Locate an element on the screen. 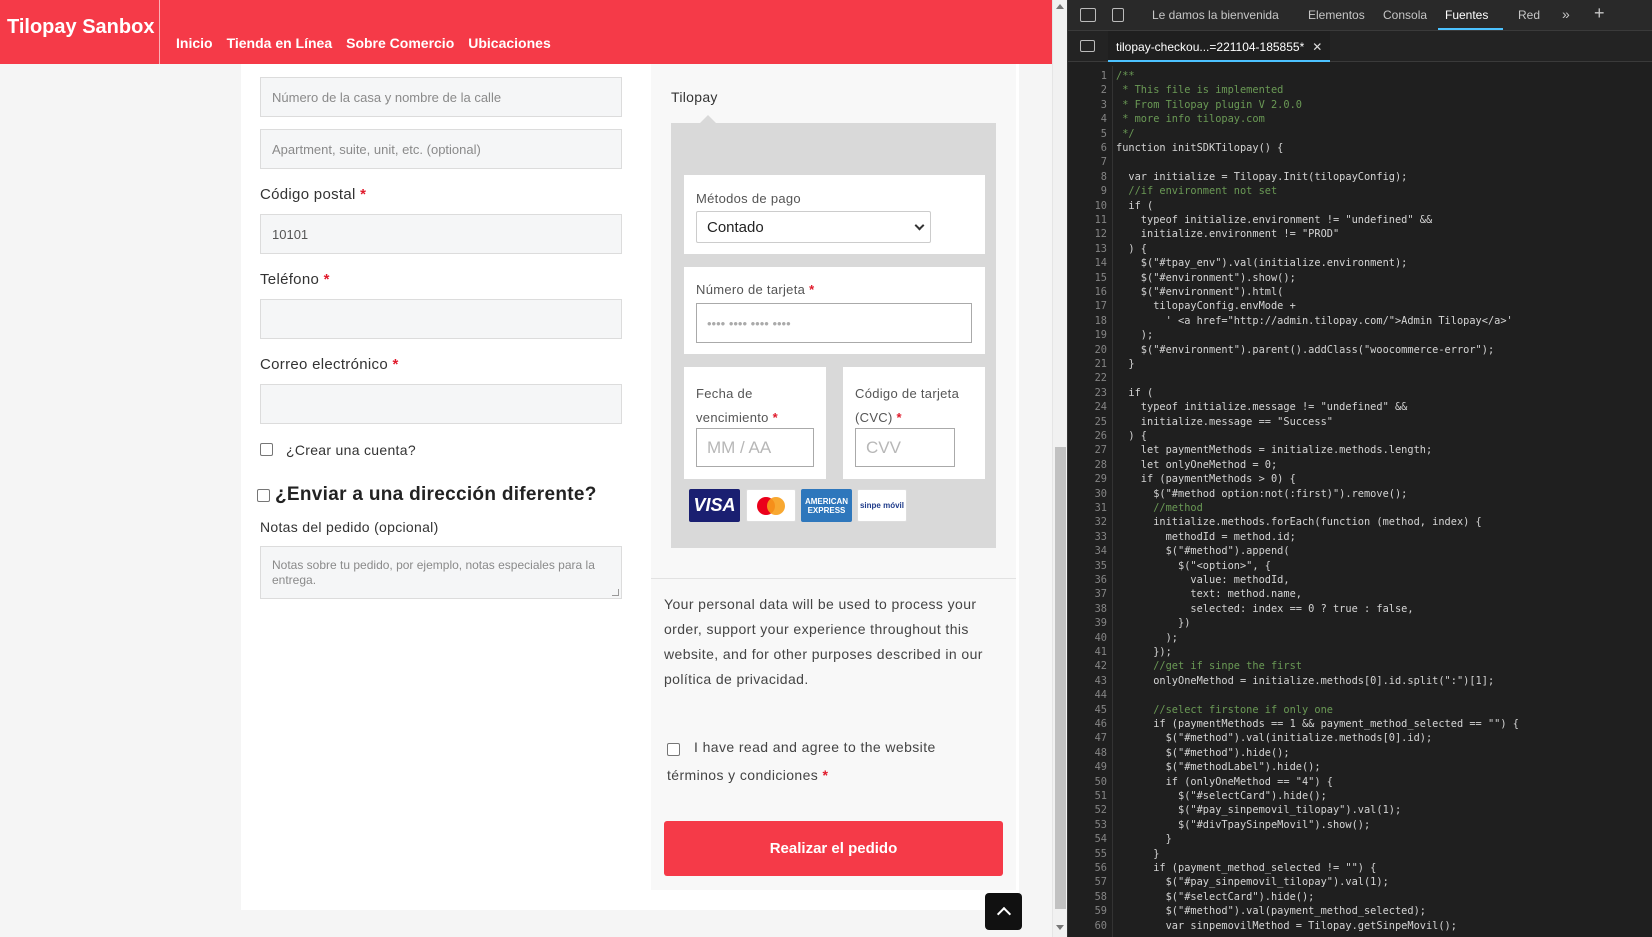 The width and height of the screenshot is (1652, 937). phone-input is located at coordinates (441, 319).